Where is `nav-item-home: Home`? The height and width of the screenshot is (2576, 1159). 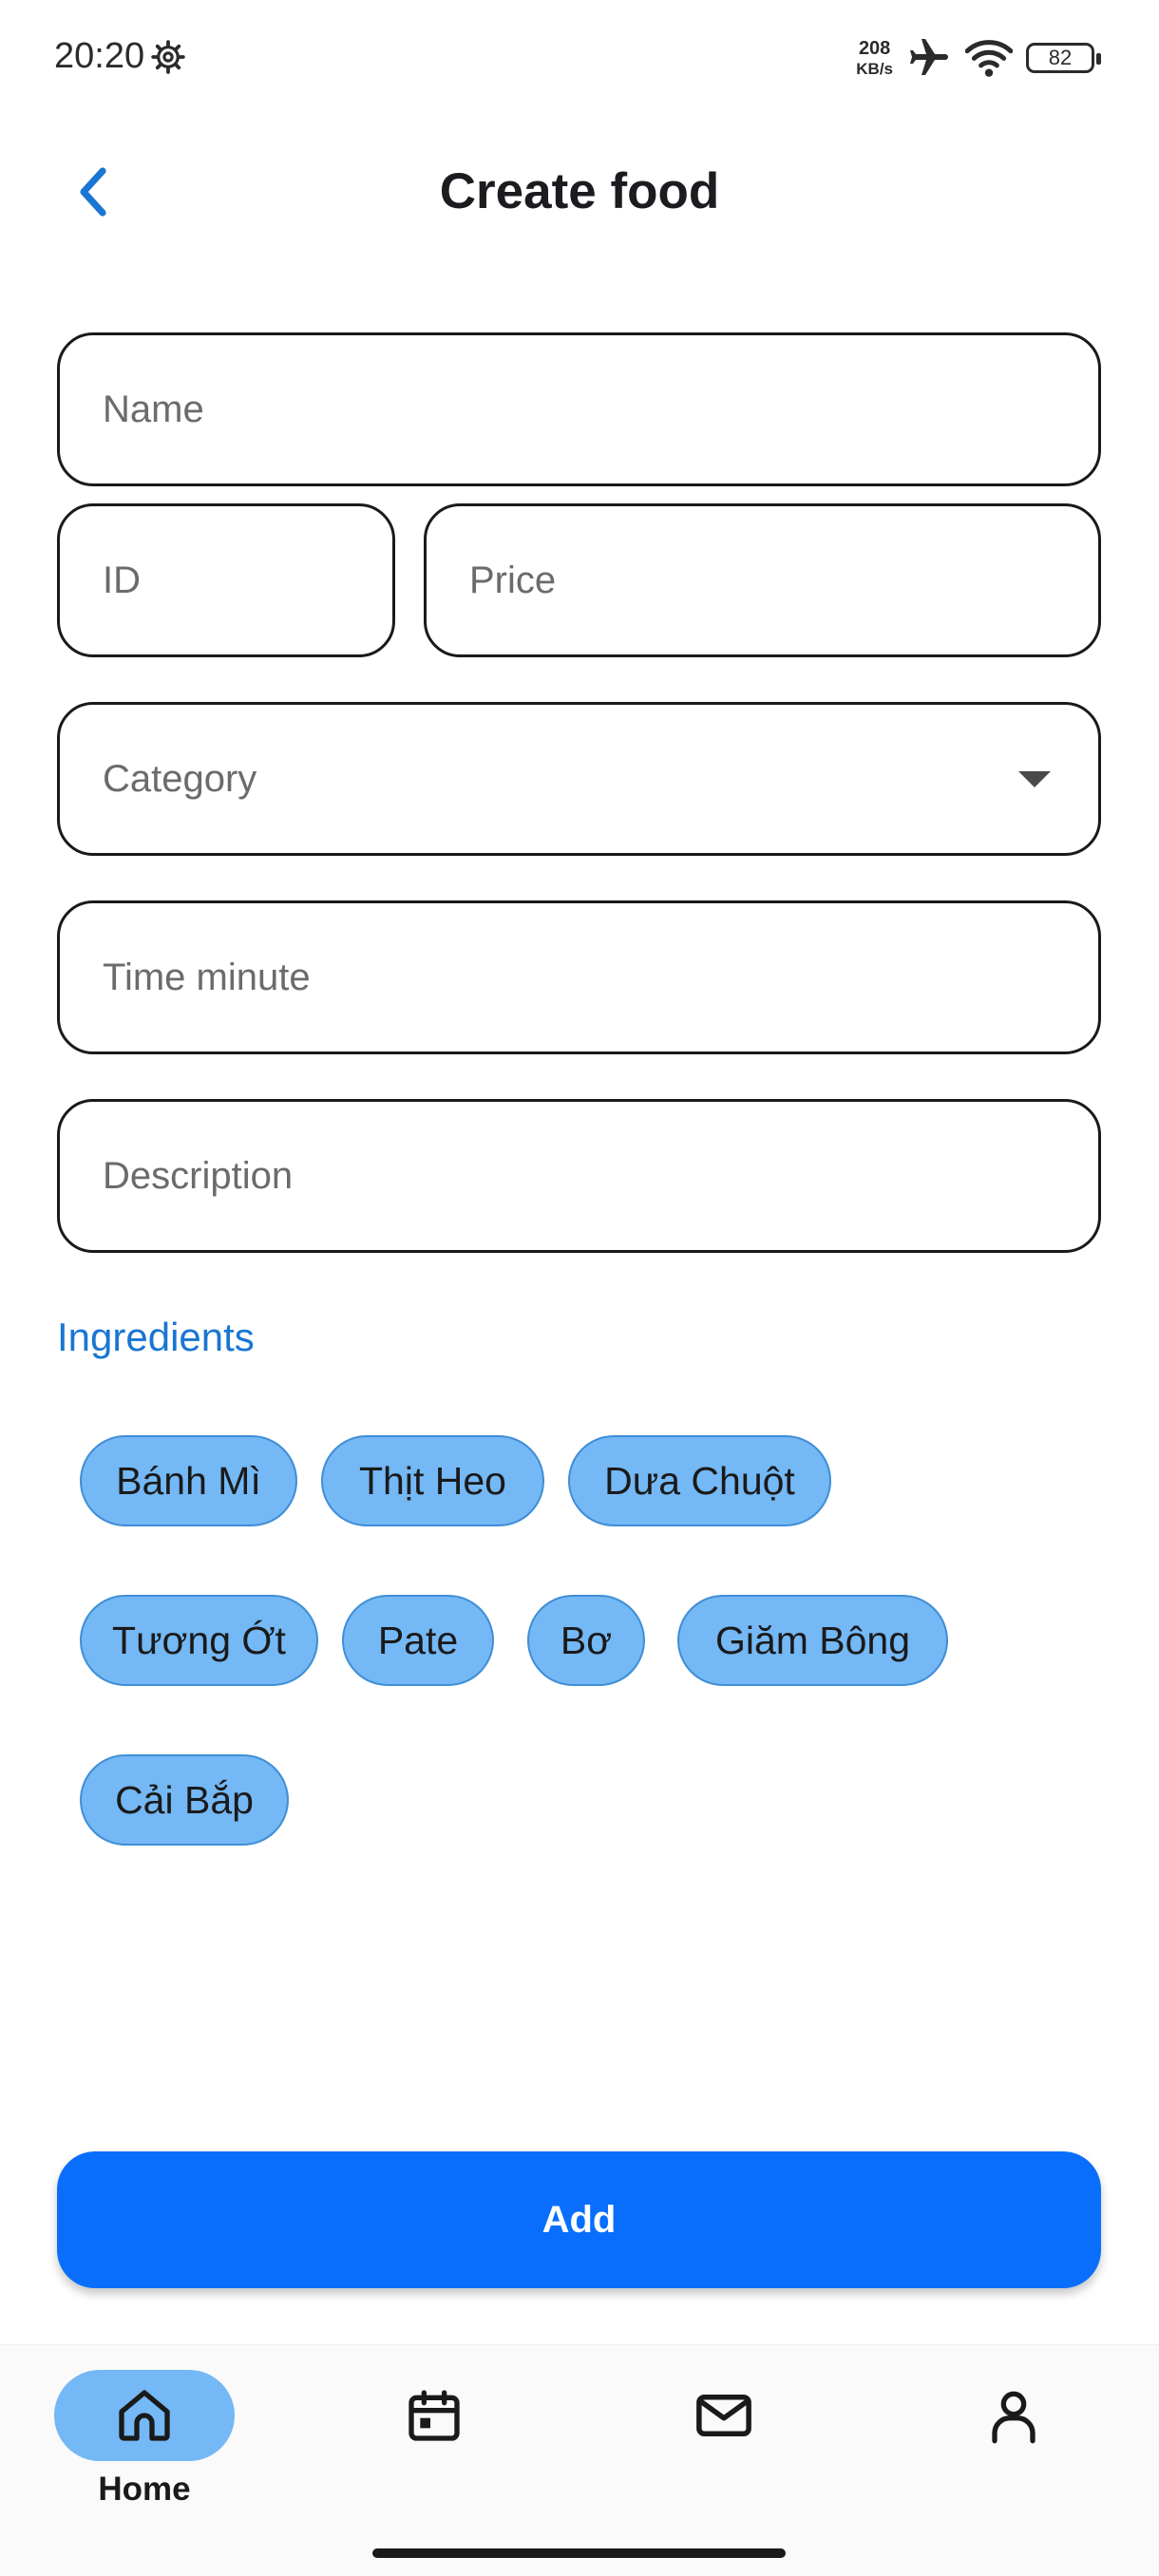 nav-item-home: Home is located at coordinates (144, 2439).